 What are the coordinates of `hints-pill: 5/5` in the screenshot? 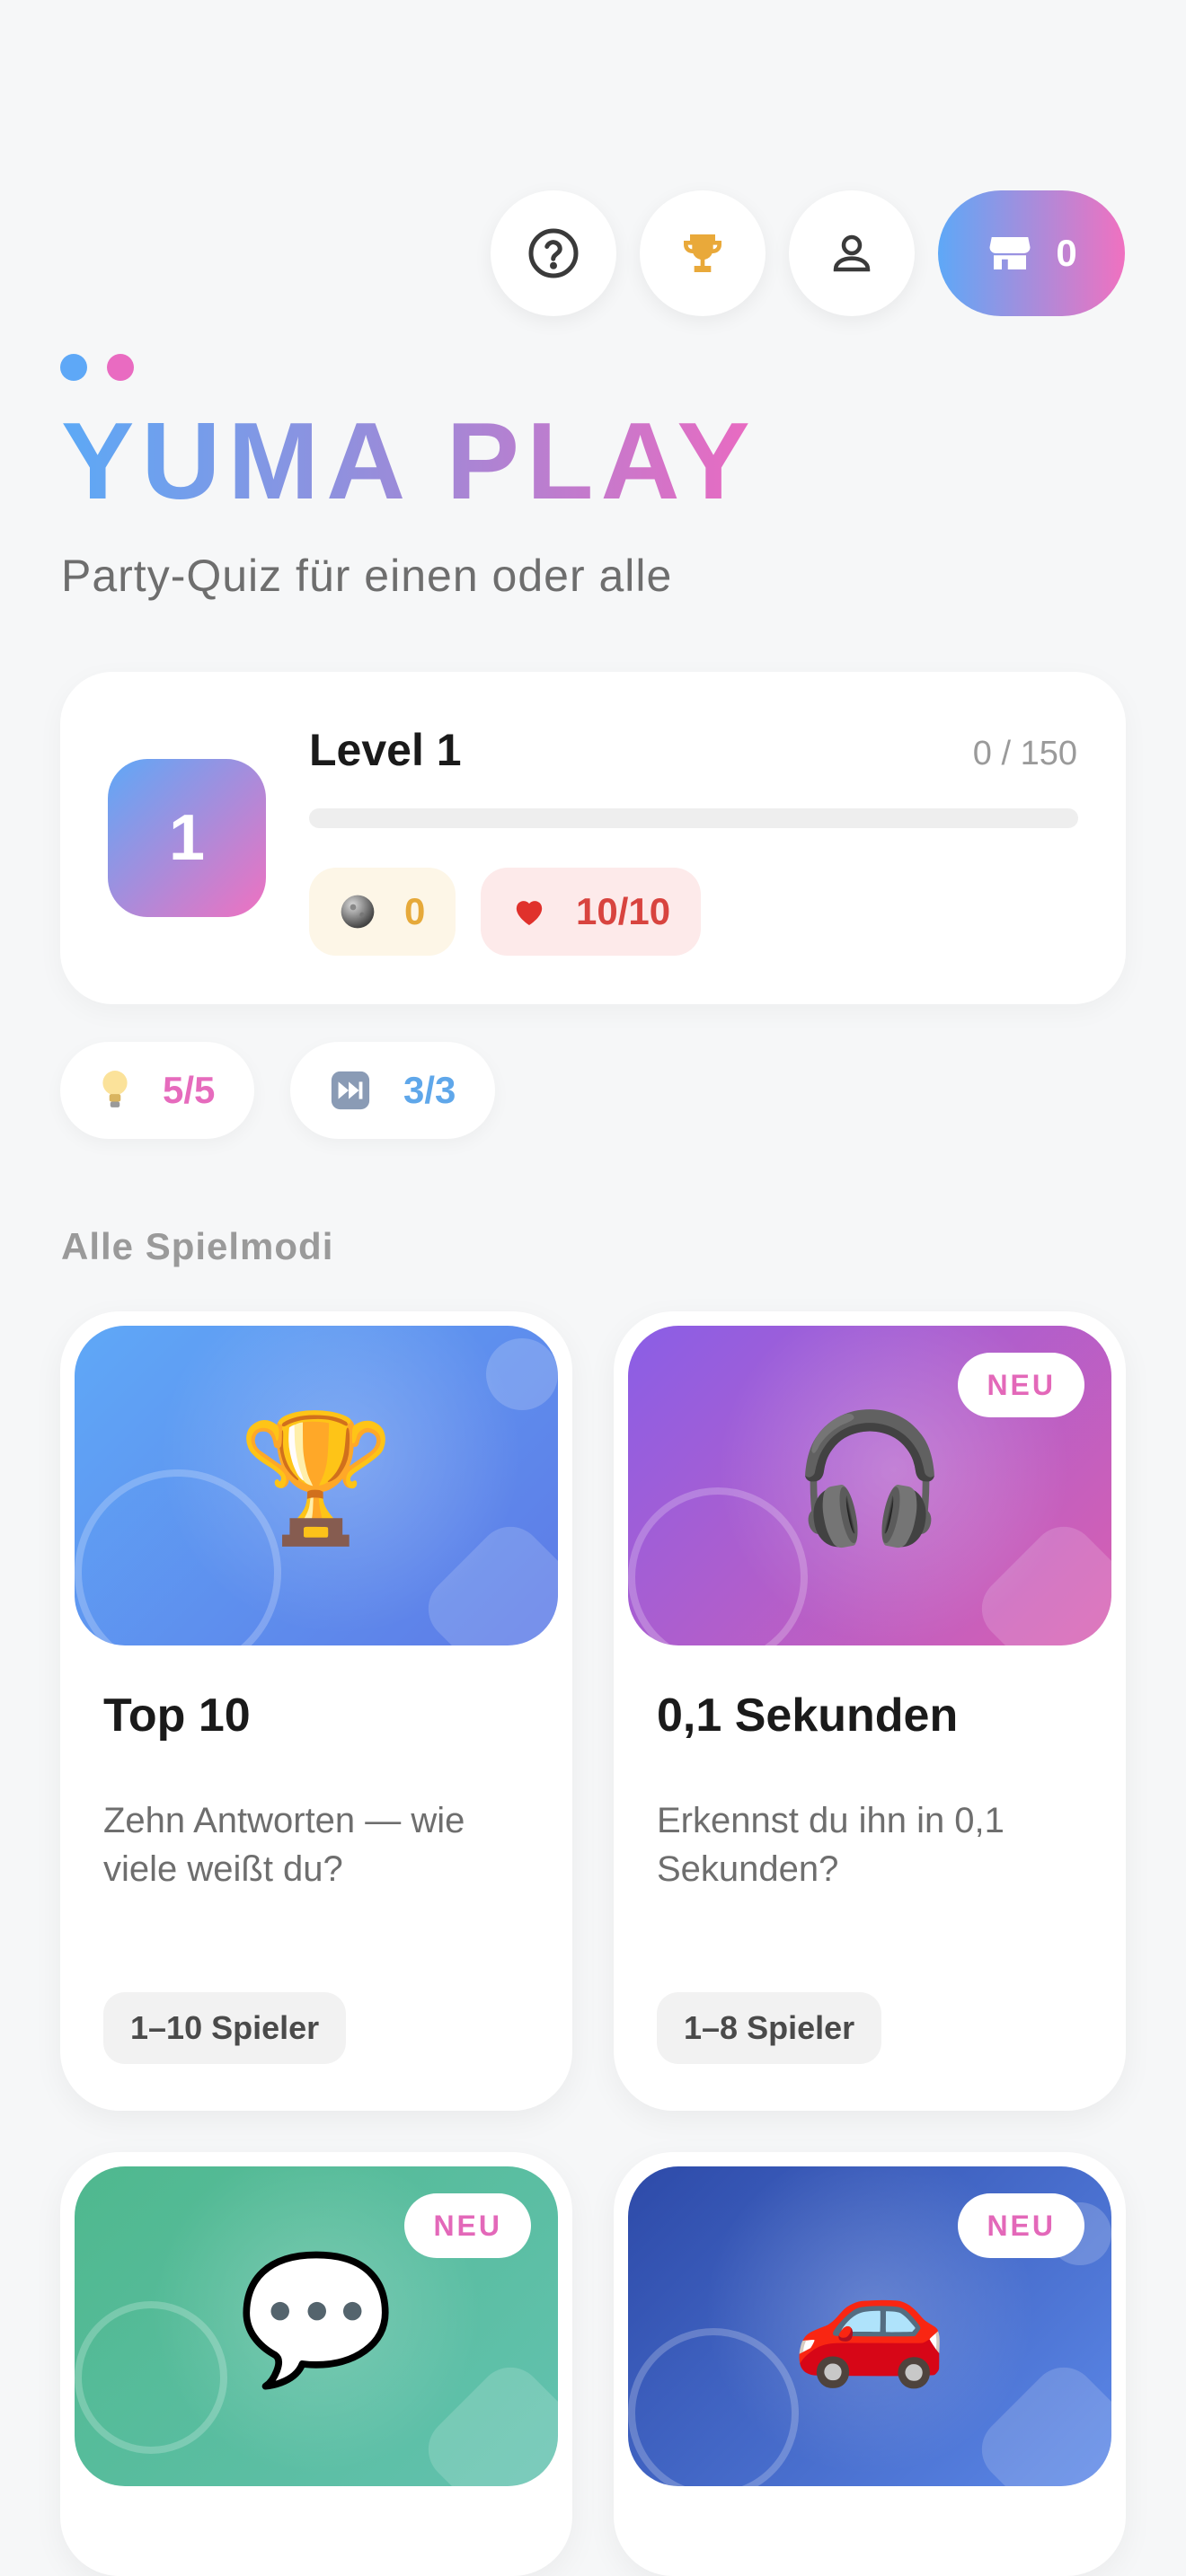 It's located at (157, 1090).